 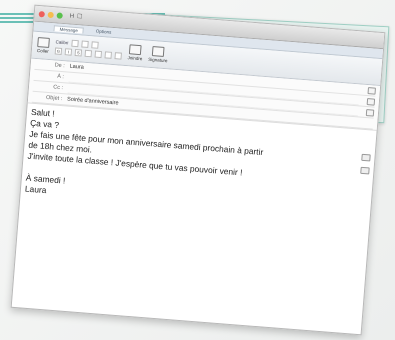 I want to click on font-color-icon, so click(x=98, y=54).